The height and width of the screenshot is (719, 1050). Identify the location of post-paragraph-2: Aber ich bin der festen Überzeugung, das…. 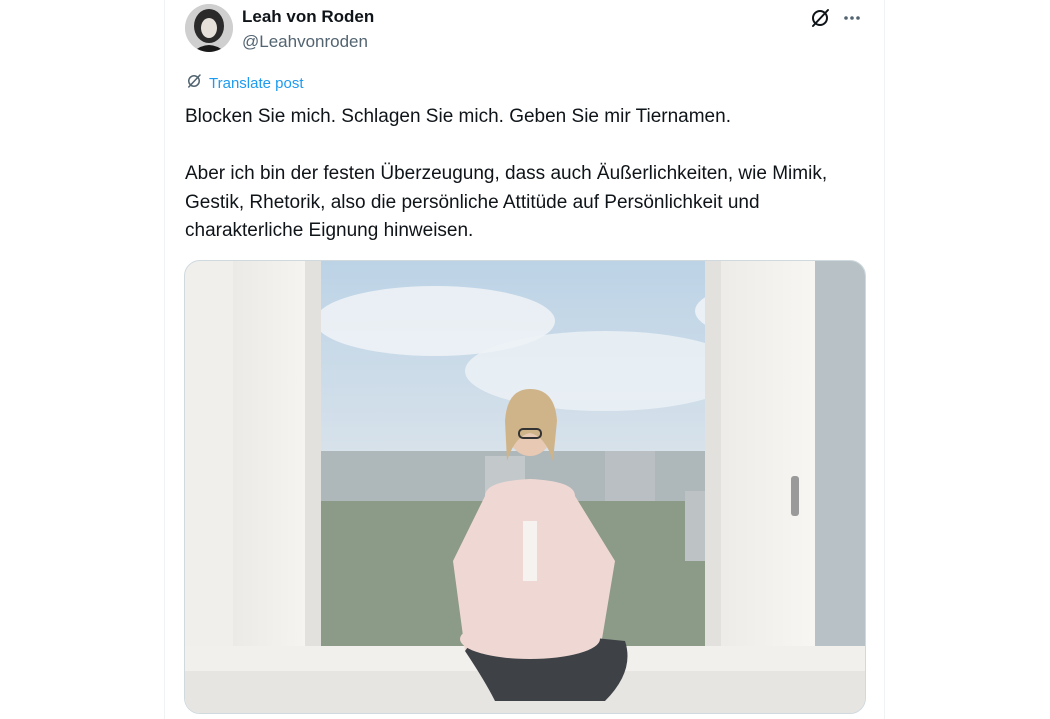
(506, 202).